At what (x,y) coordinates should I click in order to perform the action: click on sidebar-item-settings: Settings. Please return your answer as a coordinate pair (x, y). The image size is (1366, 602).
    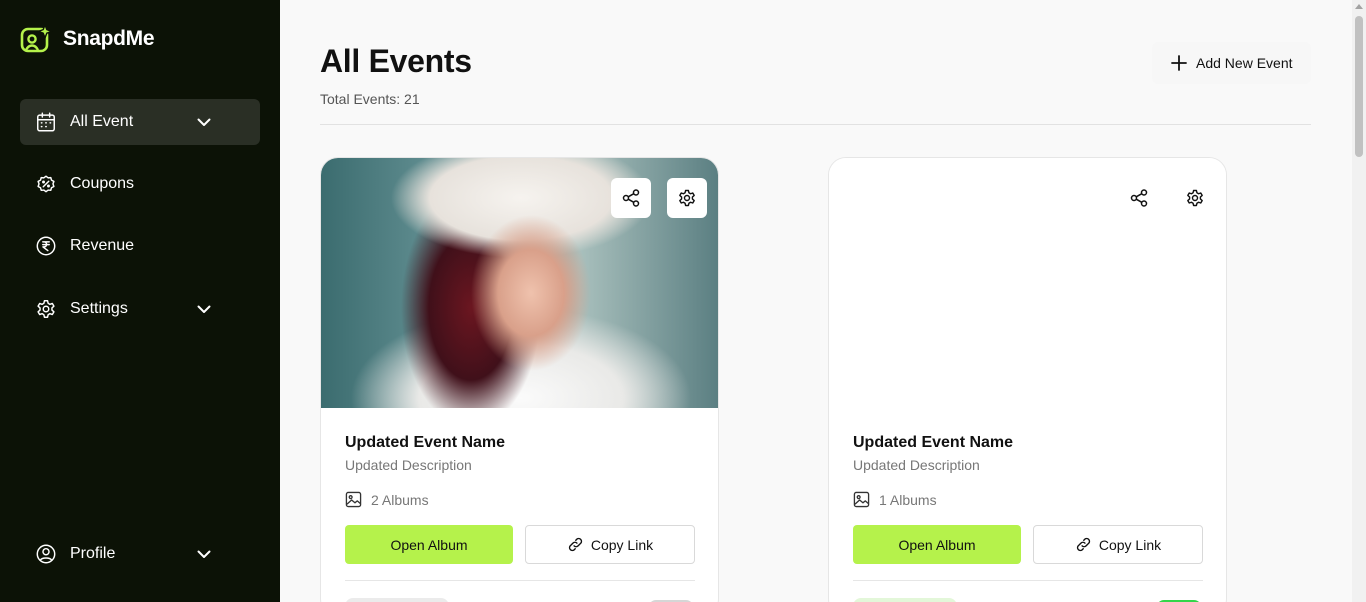
    Looking at the image, I should click on (140, 309).